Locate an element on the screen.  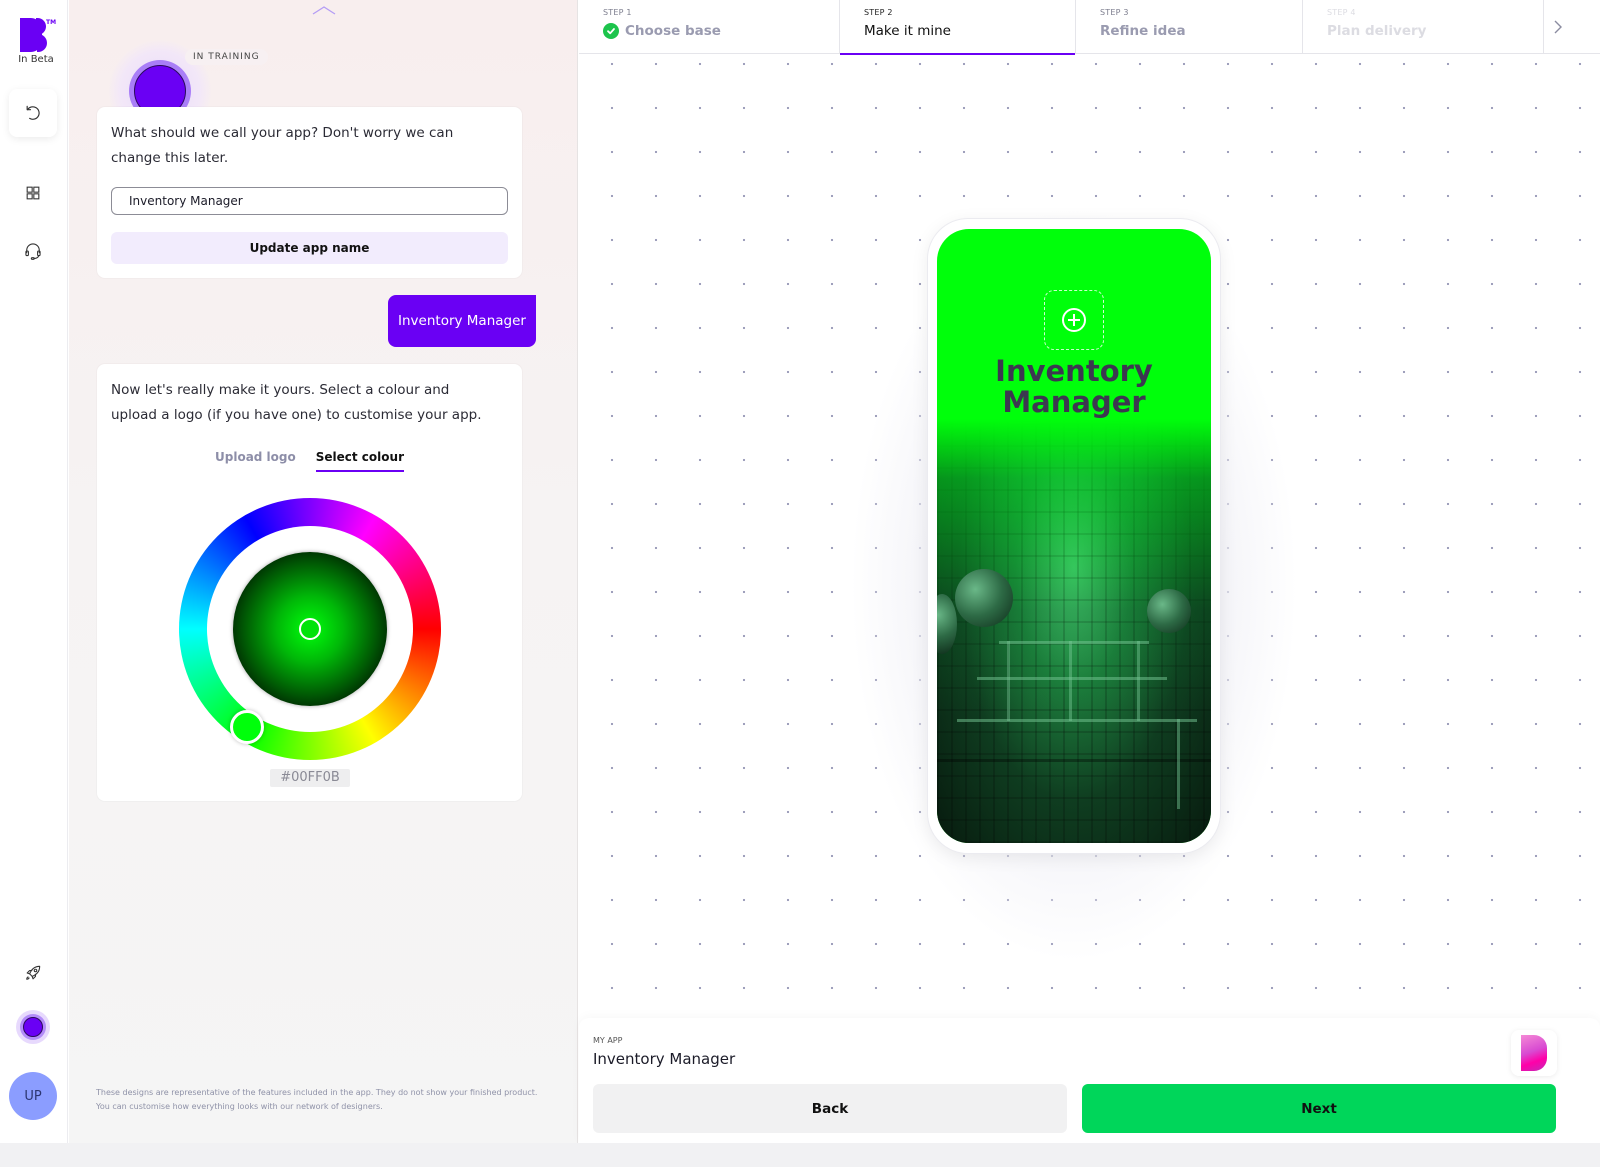
support-button is located at coordinates (33, 251).